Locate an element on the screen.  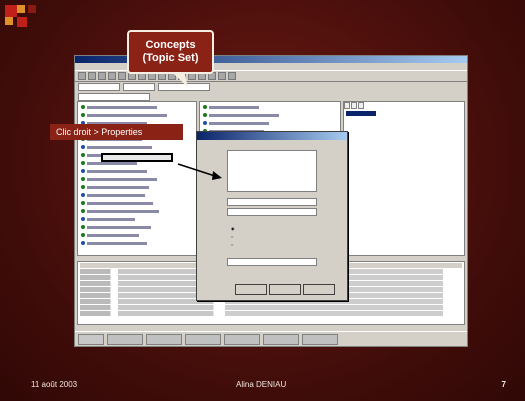
annotation-arrow is located at coordinates (199, 171).